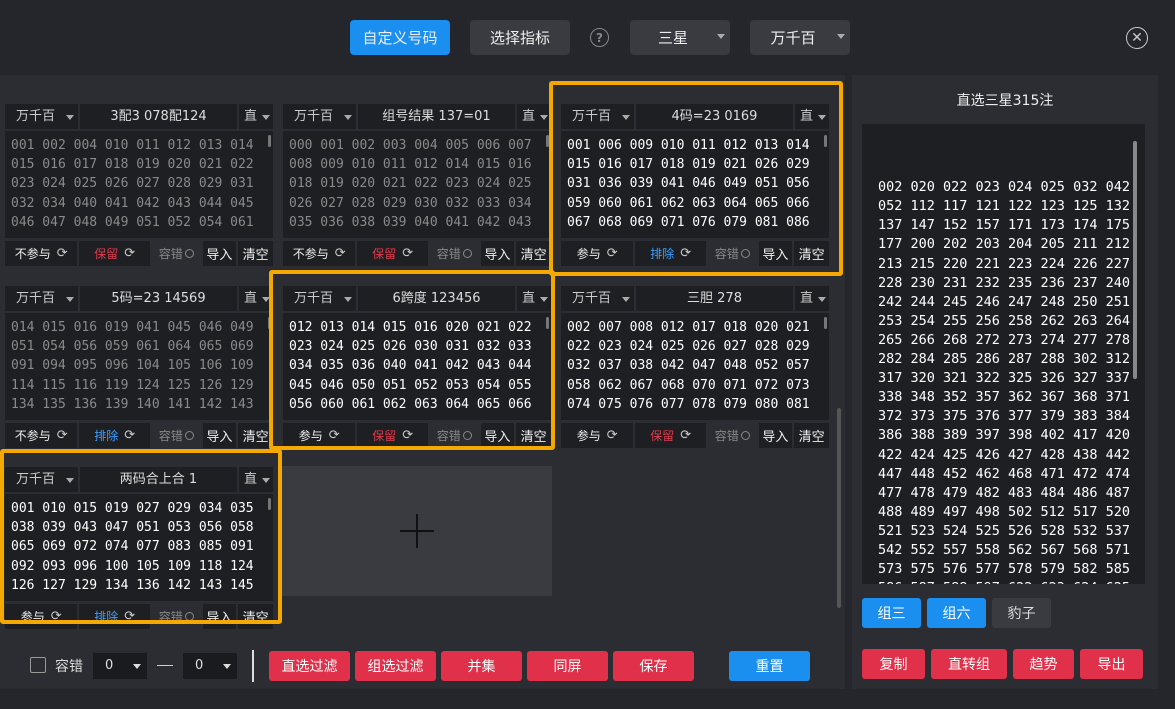 This screenshot has height=709, width=1175. Describe the element at coordinates (969, 664) in the screenshot. I see `direct-to-group-button: 直转组` at that location.